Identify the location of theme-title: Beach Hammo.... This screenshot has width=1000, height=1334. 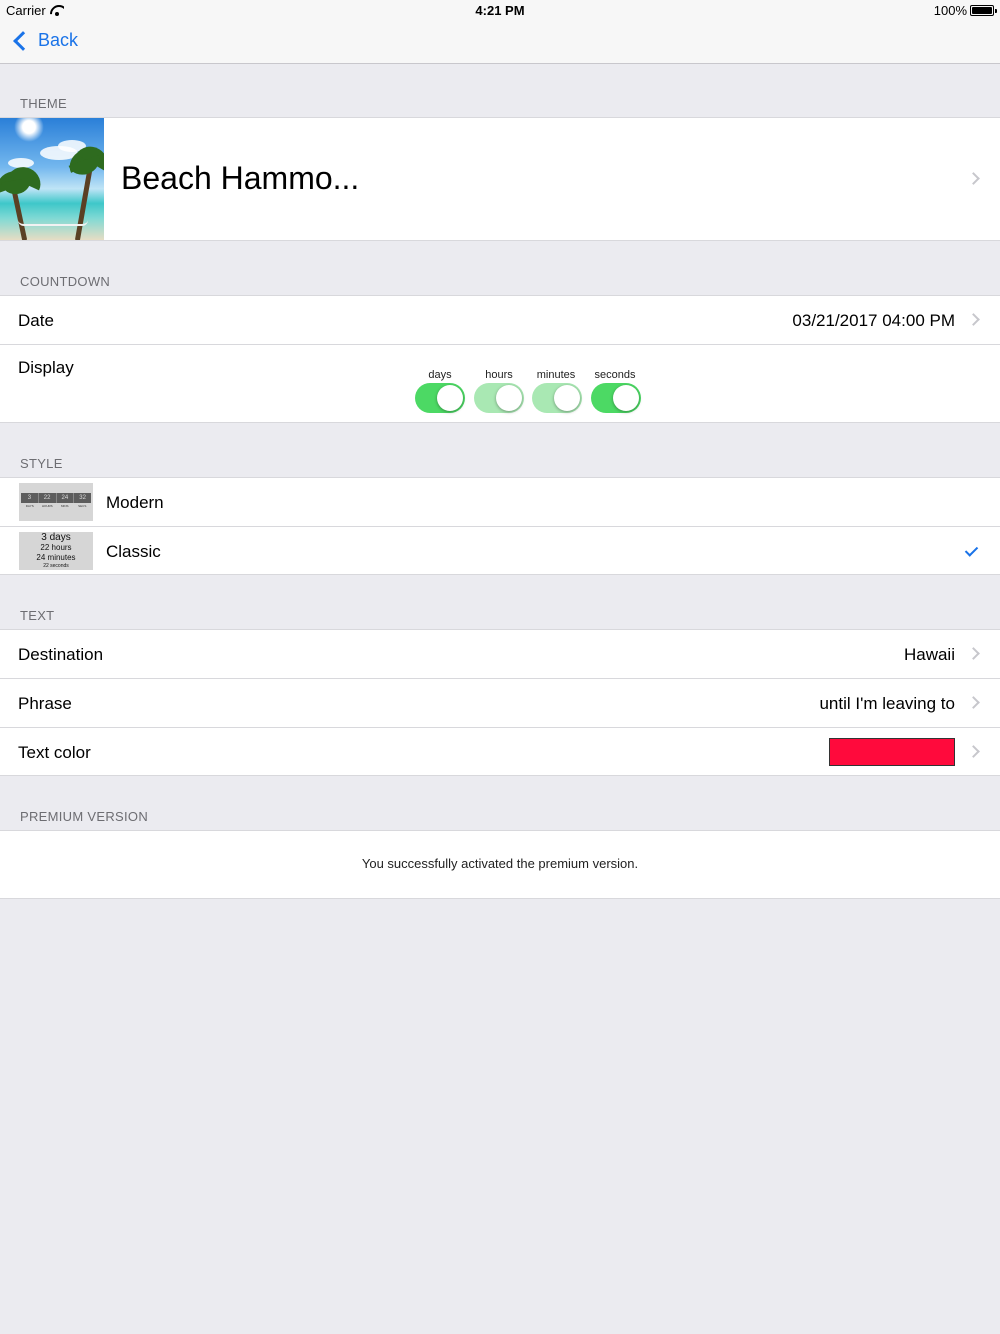
(240, 178).